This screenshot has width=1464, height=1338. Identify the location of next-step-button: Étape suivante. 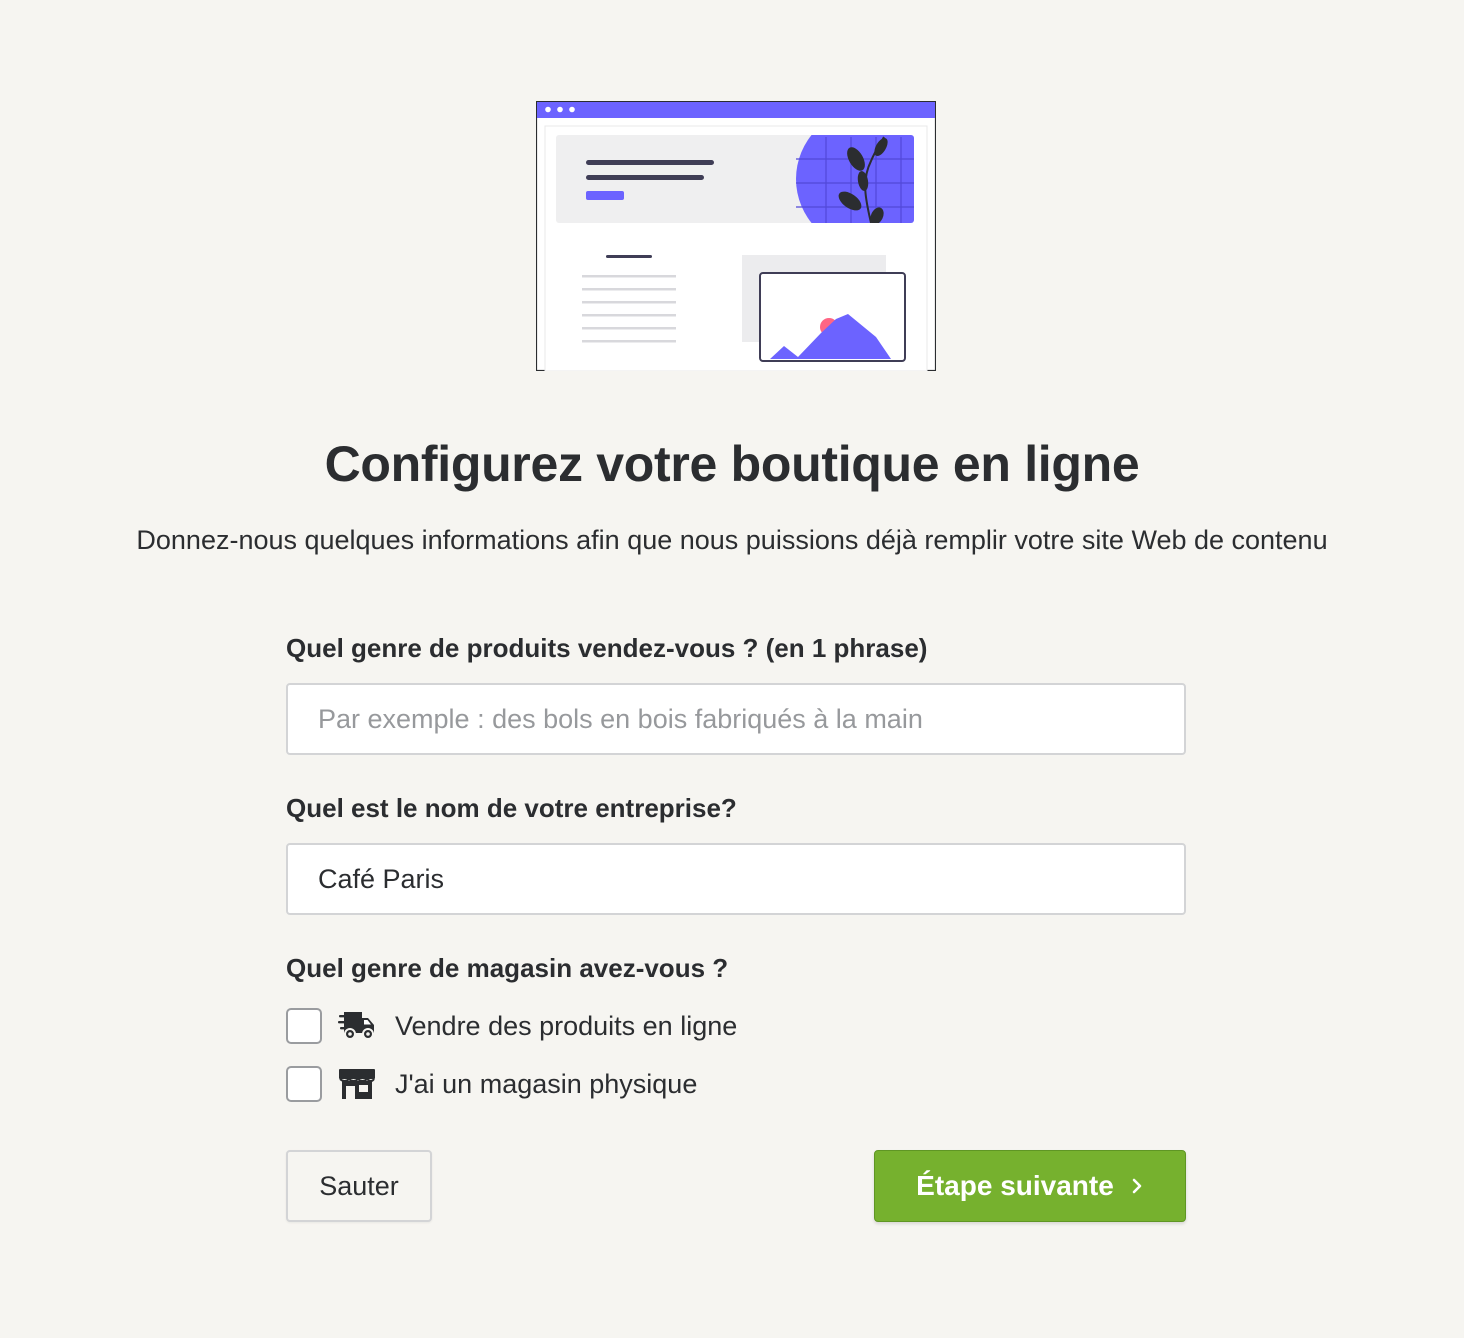
(1030, 1186).